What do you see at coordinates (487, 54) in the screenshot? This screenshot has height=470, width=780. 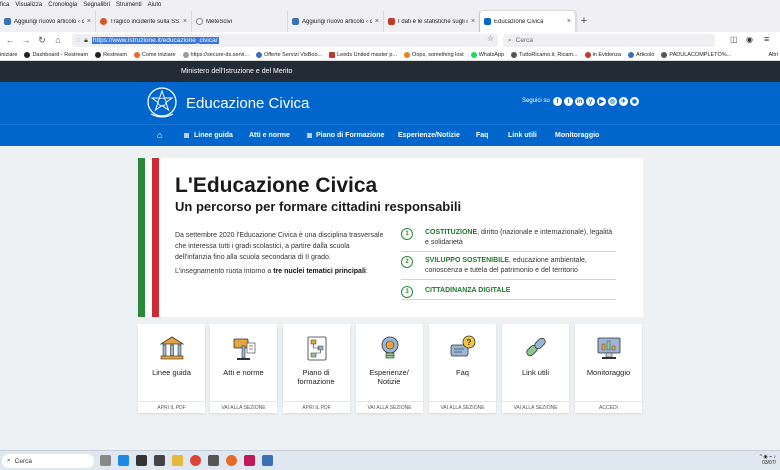 I see `bookmark-item: WhatsApp` at bounding box center [487, 54].